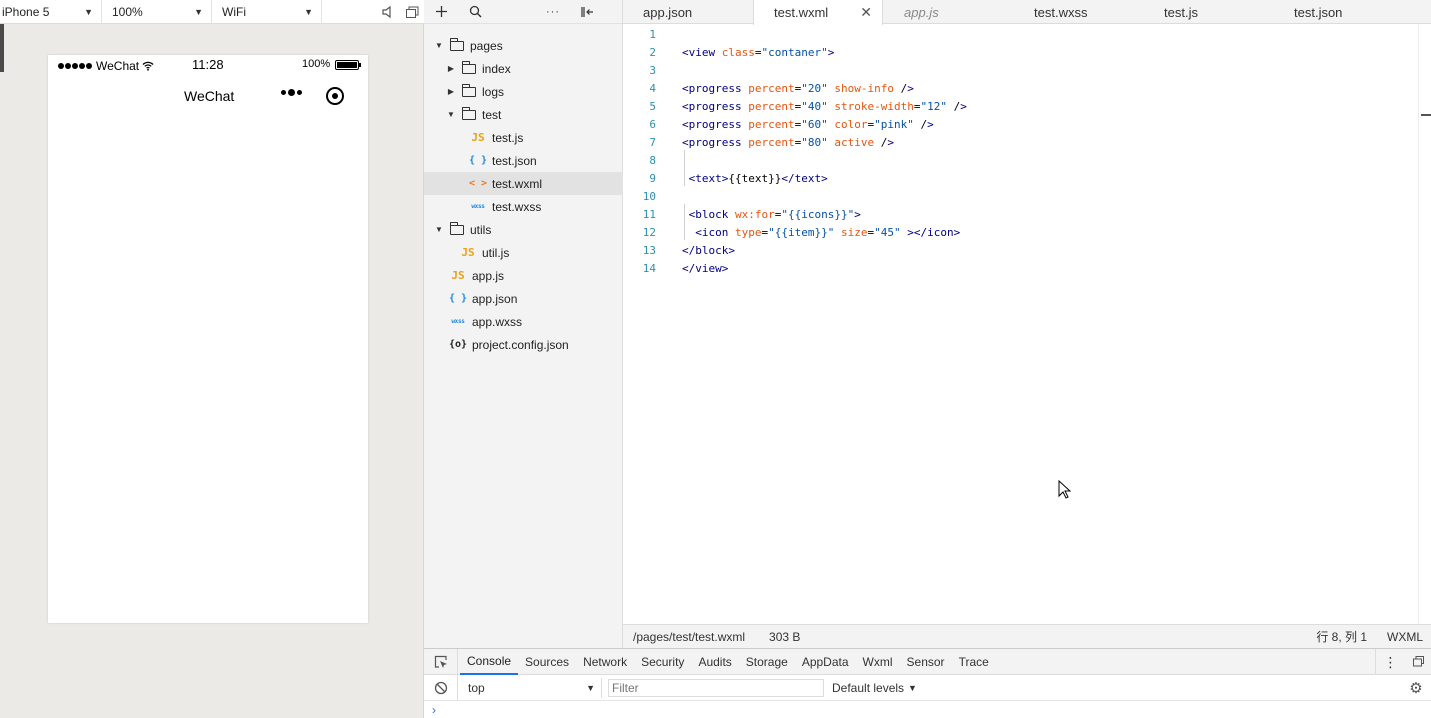 The width and height of the screenshot is (1431, 718). What do you see at coordinates (927, 709) in the screenshot?
I see `console-input: ›` at bounding box center [927, 709].